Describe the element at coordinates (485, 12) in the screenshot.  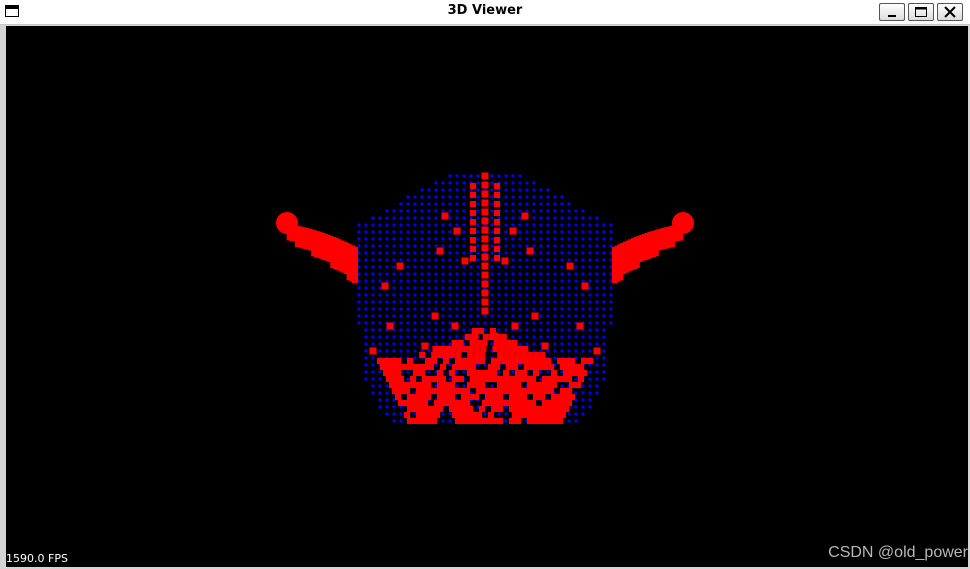
I see `title-bar: 3D Viewer` at that location.